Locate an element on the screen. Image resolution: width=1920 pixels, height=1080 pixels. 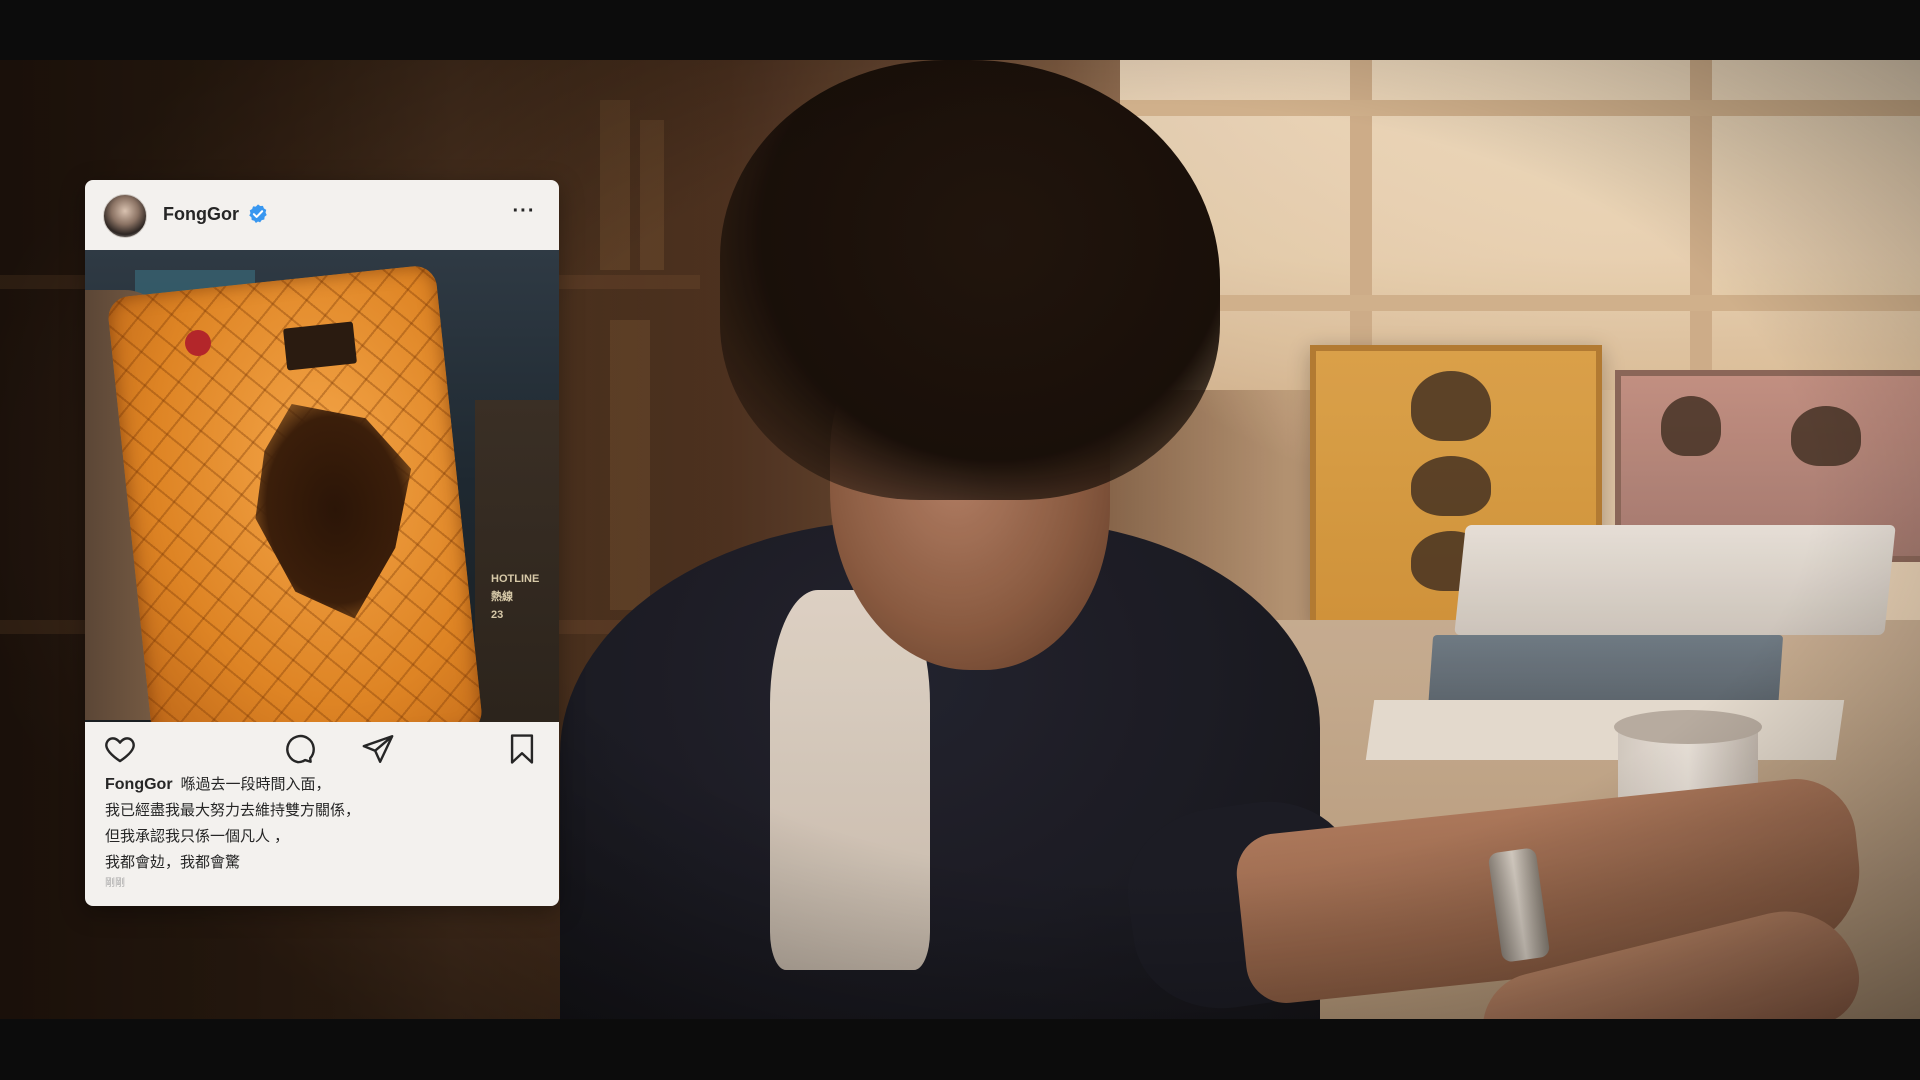
man-hair is located at coordinates (970, 280).